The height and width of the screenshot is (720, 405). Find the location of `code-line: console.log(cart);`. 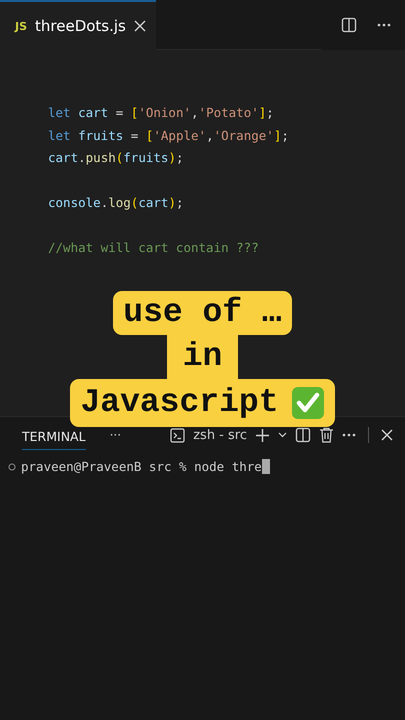

code-line: console.log(cart); is located at coordinates (116, 203).